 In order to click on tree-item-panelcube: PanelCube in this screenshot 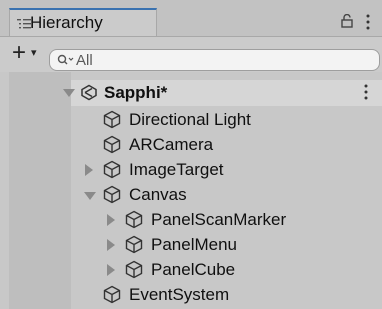, I will do `click(240, 270)`.